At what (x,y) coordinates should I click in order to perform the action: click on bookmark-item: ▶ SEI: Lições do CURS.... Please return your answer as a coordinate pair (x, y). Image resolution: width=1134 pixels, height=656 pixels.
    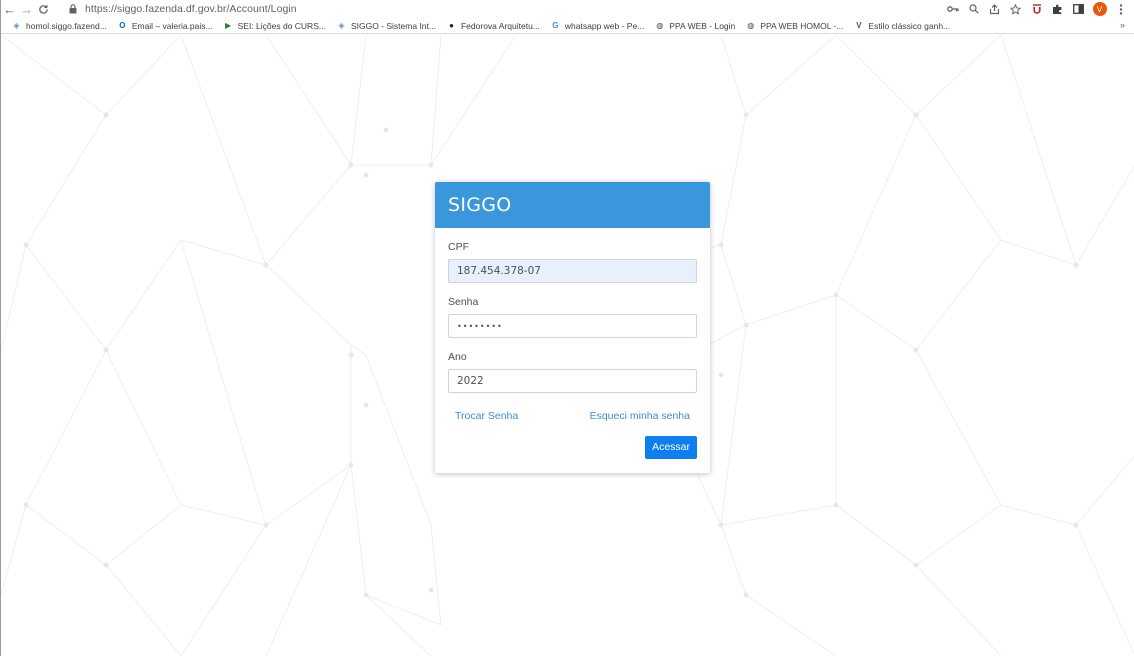
    Looking at the image, I should click on (274, 25).